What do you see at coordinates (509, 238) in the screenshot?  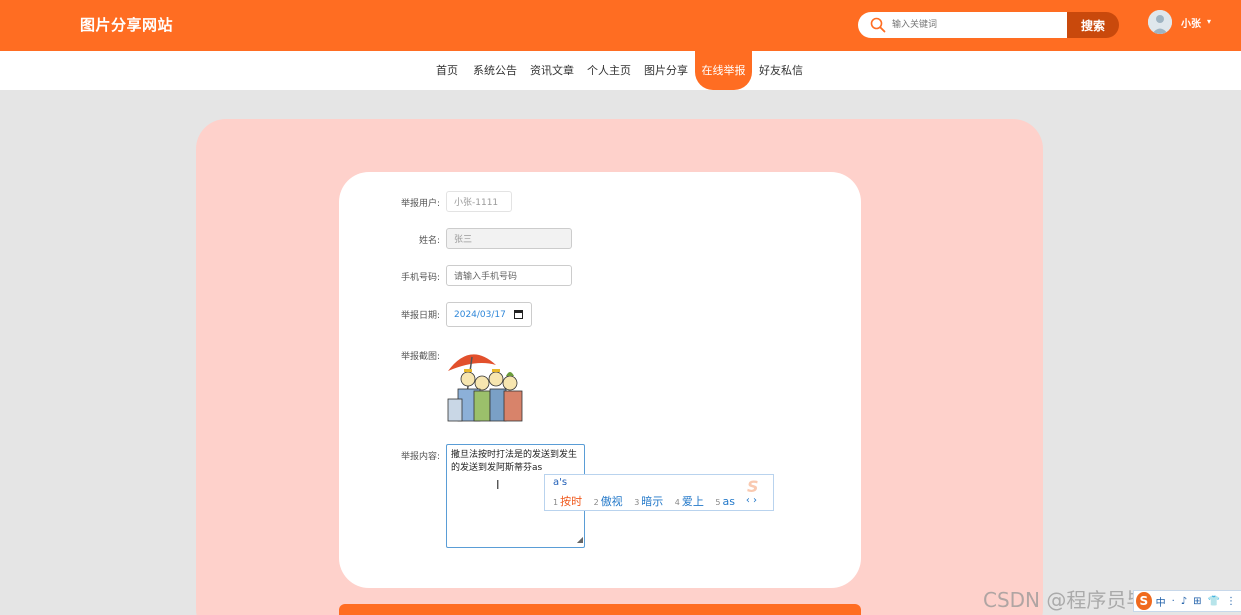 I see `name-field: 张三` at bounding box center [509, 238].